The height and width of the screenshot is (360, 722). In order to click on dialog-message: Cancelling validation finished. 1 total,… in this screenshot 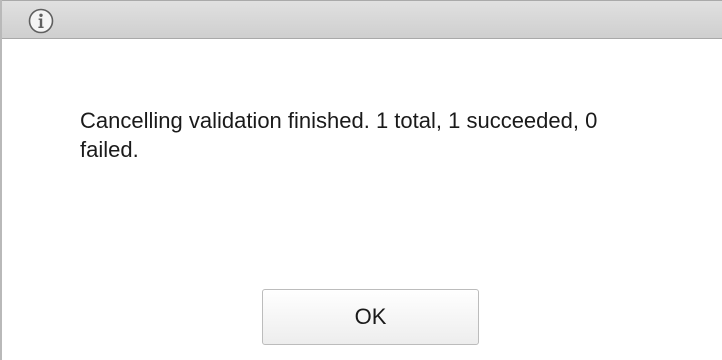, I will do `click(339, 135)`.